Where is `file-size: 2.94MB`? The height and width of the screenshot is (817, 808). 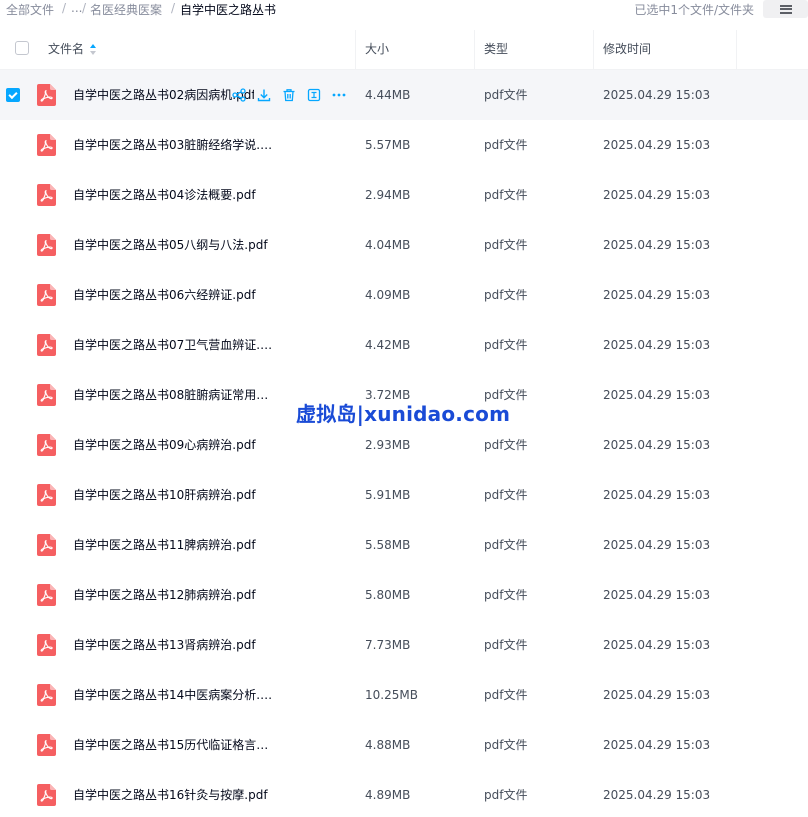
file-size: 2.94MB is located at coordinates (388, 195).